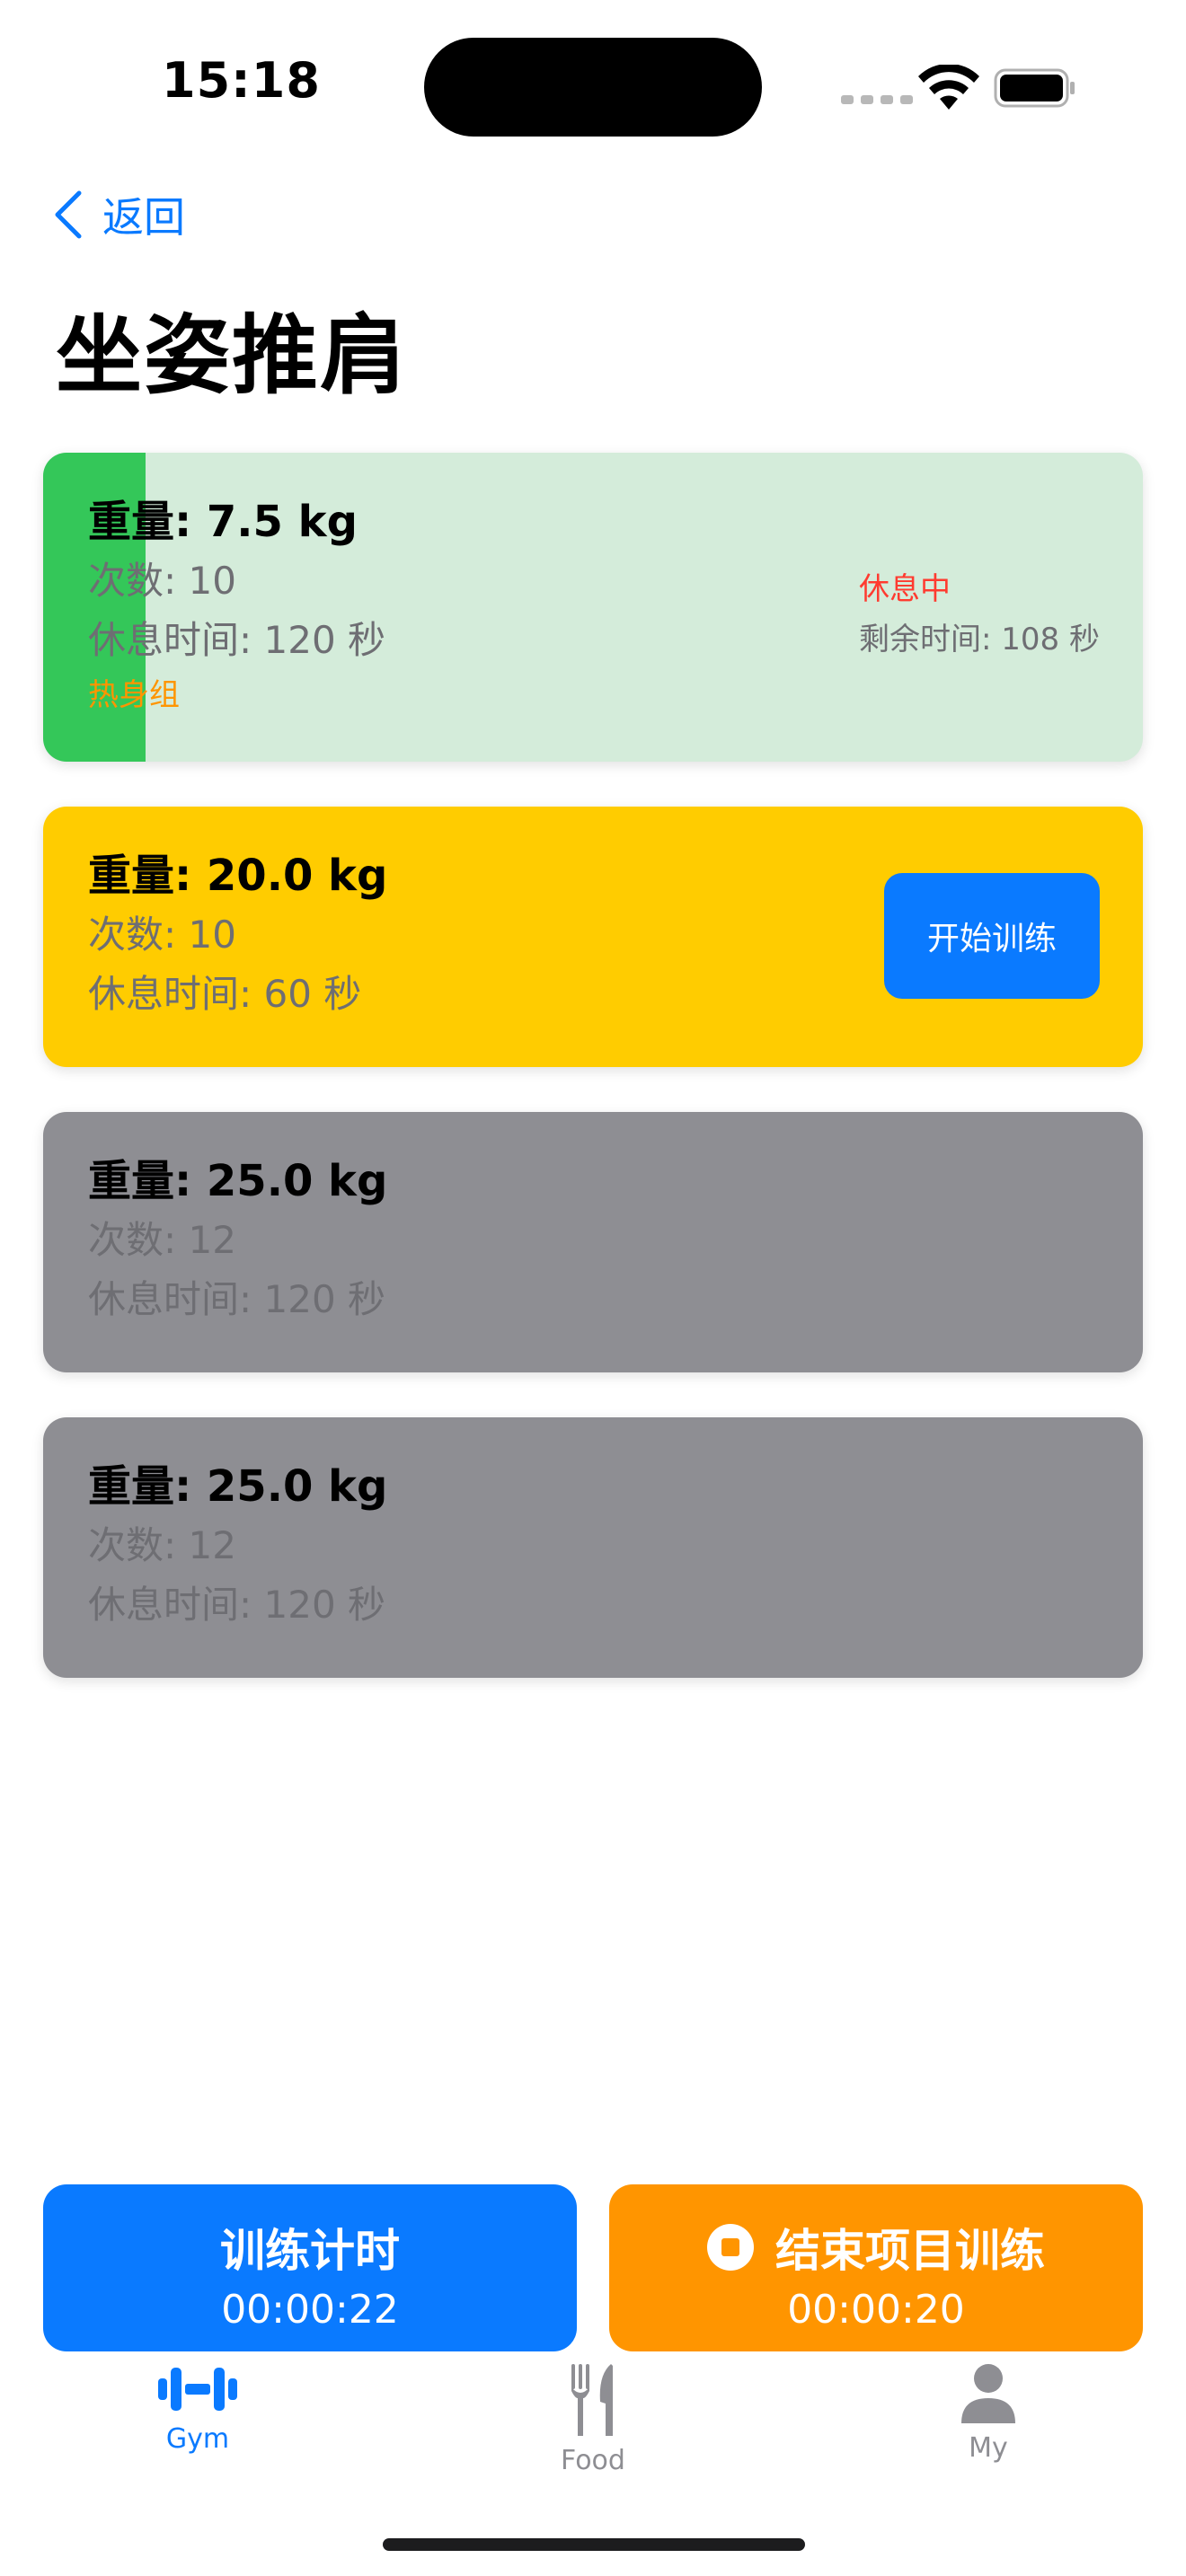 The width and height of the screenshot is (1186, 2576). Describe the element at coordinates (310, 2310) in the screenshot. I see `workout-timer-time: 00:00:22` at that location.